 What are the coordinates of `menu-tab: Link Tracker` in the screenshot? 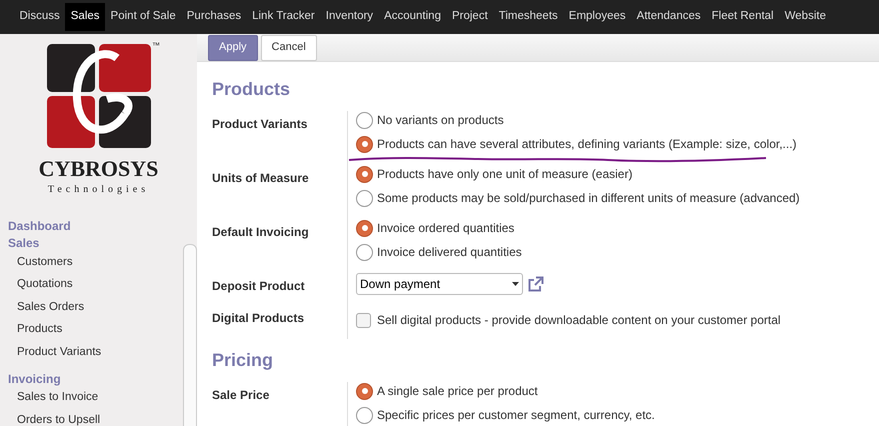 It's located at (283, 17).